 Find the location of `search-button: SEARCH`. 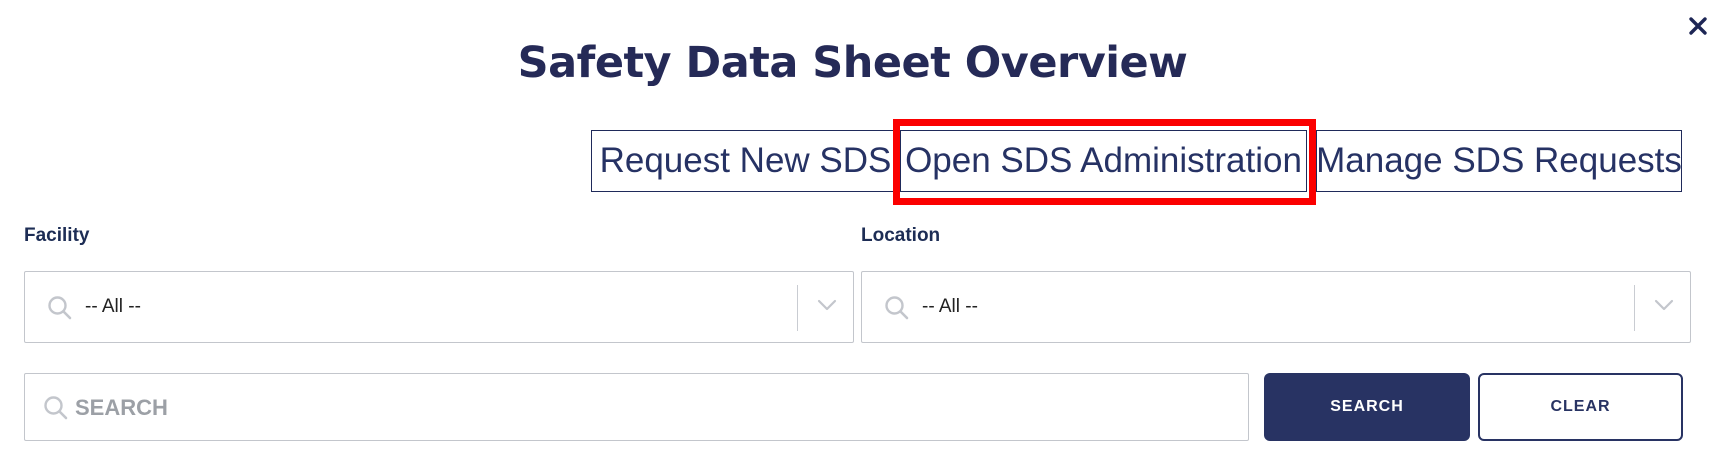

search-button: SEARCH is located at coordinates (1367, 407).